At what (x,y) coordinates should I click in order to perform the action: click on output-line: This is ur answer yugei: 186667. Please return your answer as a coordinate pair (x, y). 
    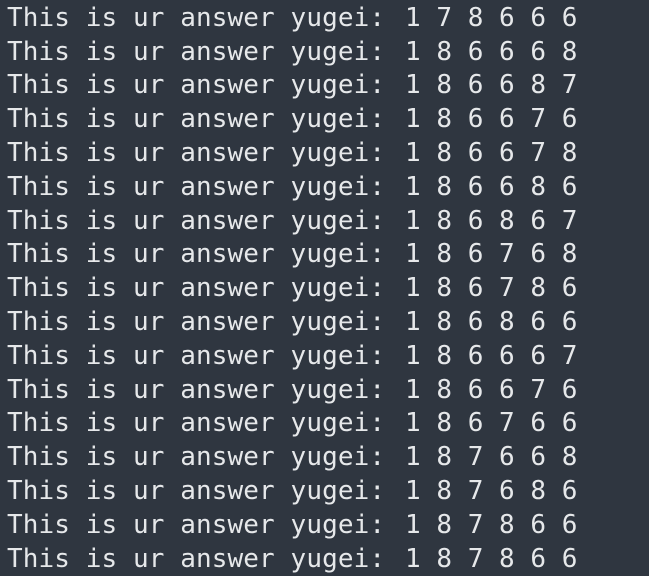
    Looking at the image, I should click on (327, 356).